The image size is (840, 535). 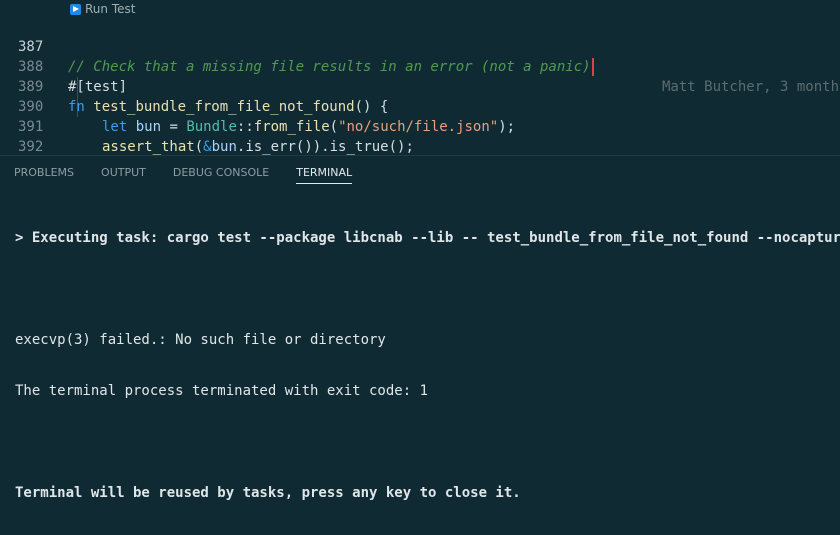 I want to click on panel-tabs: PROBLEMS OUTPUT DEBUG CONSOLE TERMINAL, so click(x=182, y=173).